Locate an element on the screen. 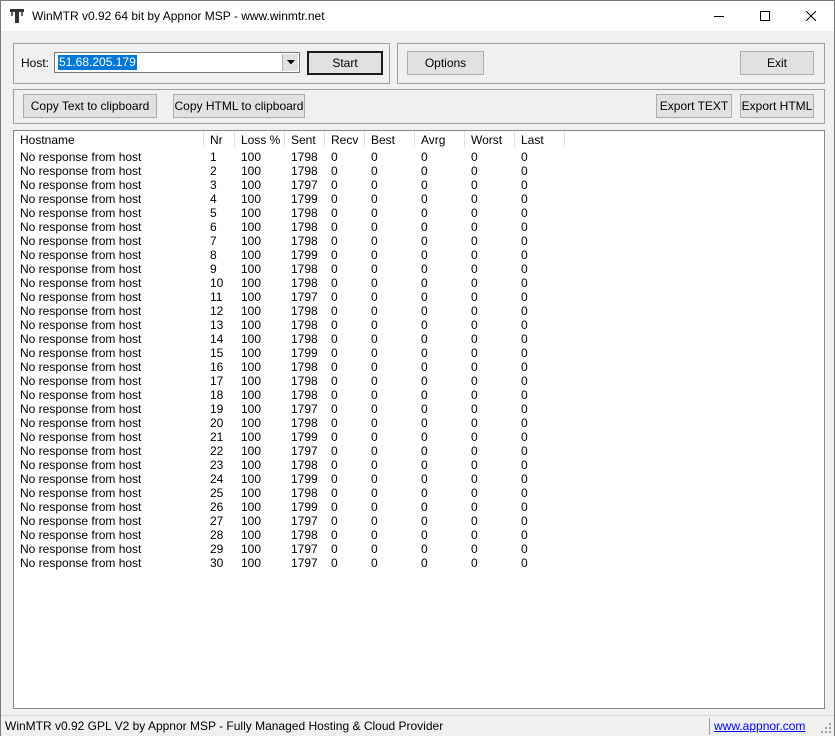 This screenshot has height=736, width=835. table-row: No response from host 6 100 1798 0 0 0 0 0 is located at coordinates (419, 227).